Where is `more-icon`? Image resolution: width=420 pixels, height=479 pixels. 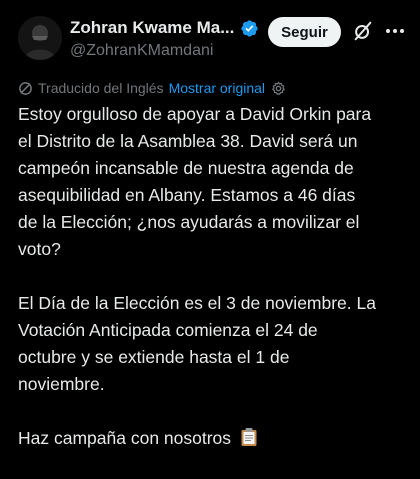
more-icon is located at coordinates (395, 31).